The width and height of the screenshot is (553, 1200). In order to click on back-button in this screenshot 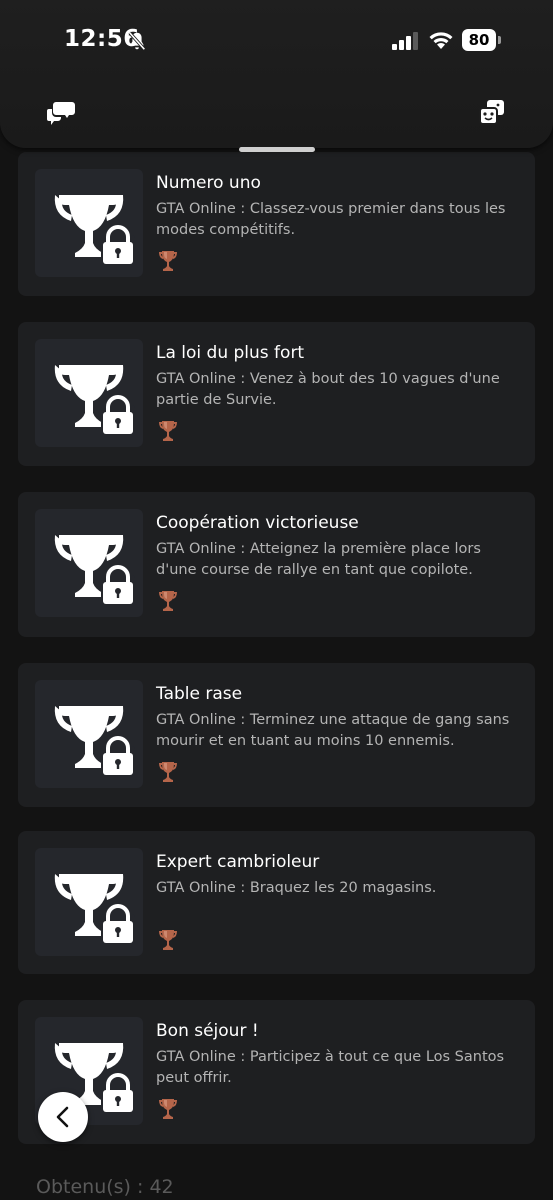, I will do `click(63, 1117)`.